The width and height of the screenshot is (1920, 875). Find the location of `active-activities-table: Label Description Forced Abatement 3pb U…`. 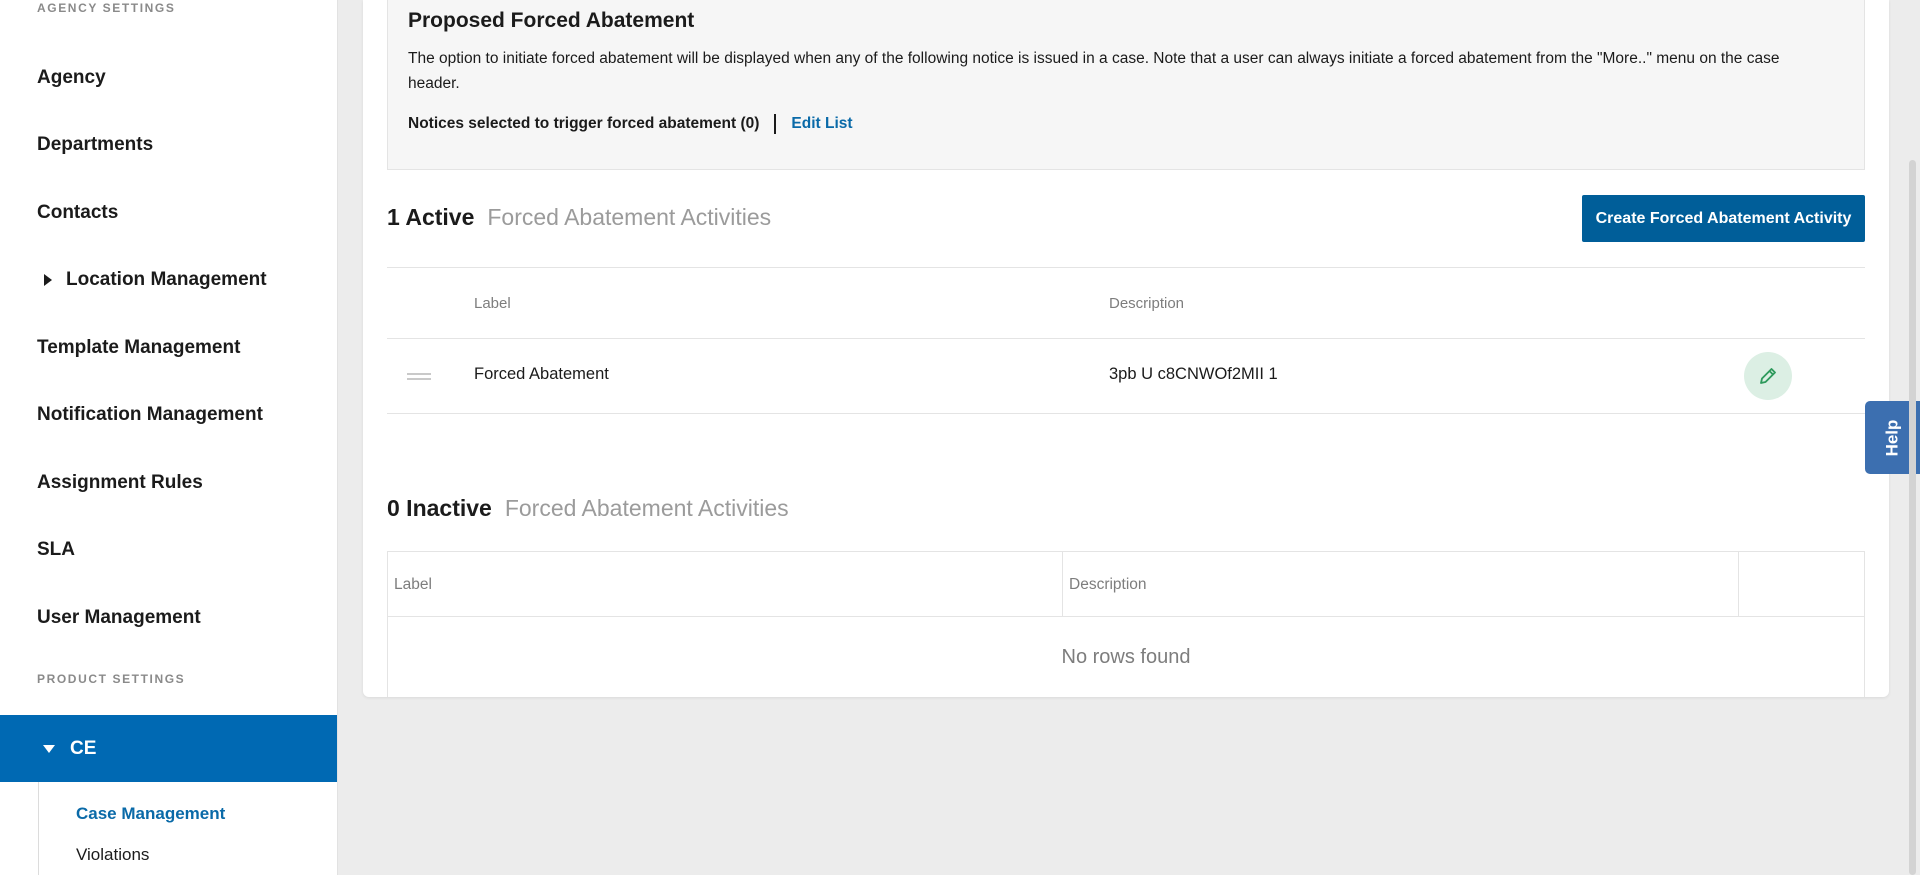

active-activities-table: Label Description Forced Abatement 3pb U… is located at coordinates (1126, 340).